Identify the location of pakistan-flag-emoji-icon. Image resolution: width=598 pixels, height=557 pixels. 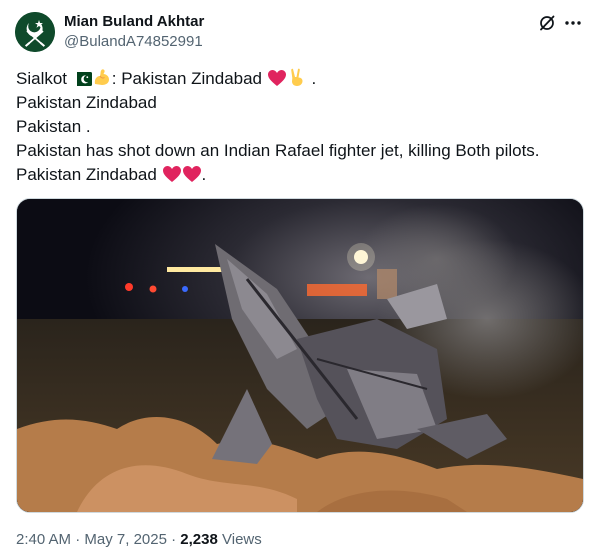
(81, 79).